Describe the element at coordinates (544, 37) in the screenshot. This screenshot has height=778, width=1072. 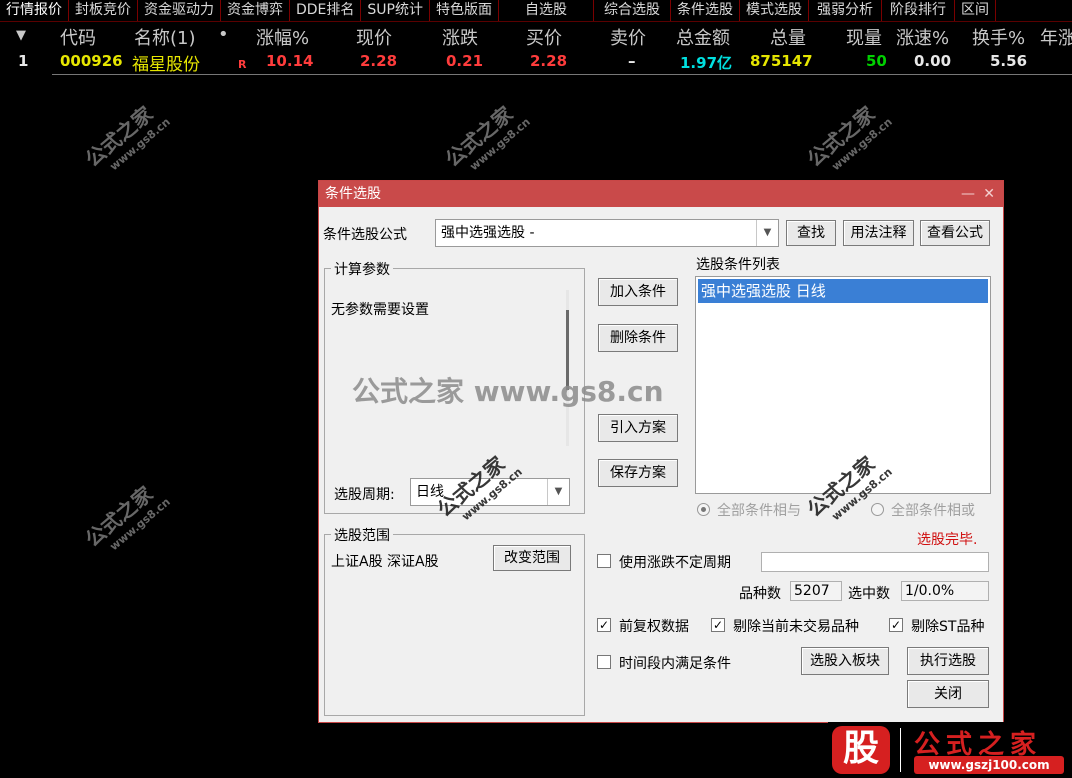
I see `col-bid: 买价` at that location.